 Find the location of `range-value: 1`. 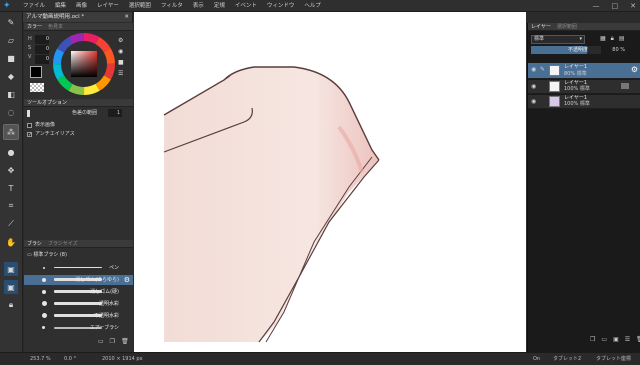

range-value: 1 is located at coordinates (115, 113).